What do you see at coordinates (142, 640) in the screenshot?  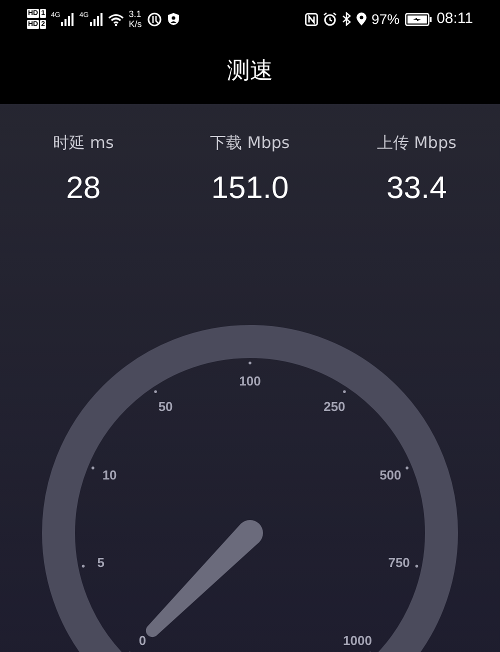 I see `tick-label: 0` at bounding box center [142, 640].